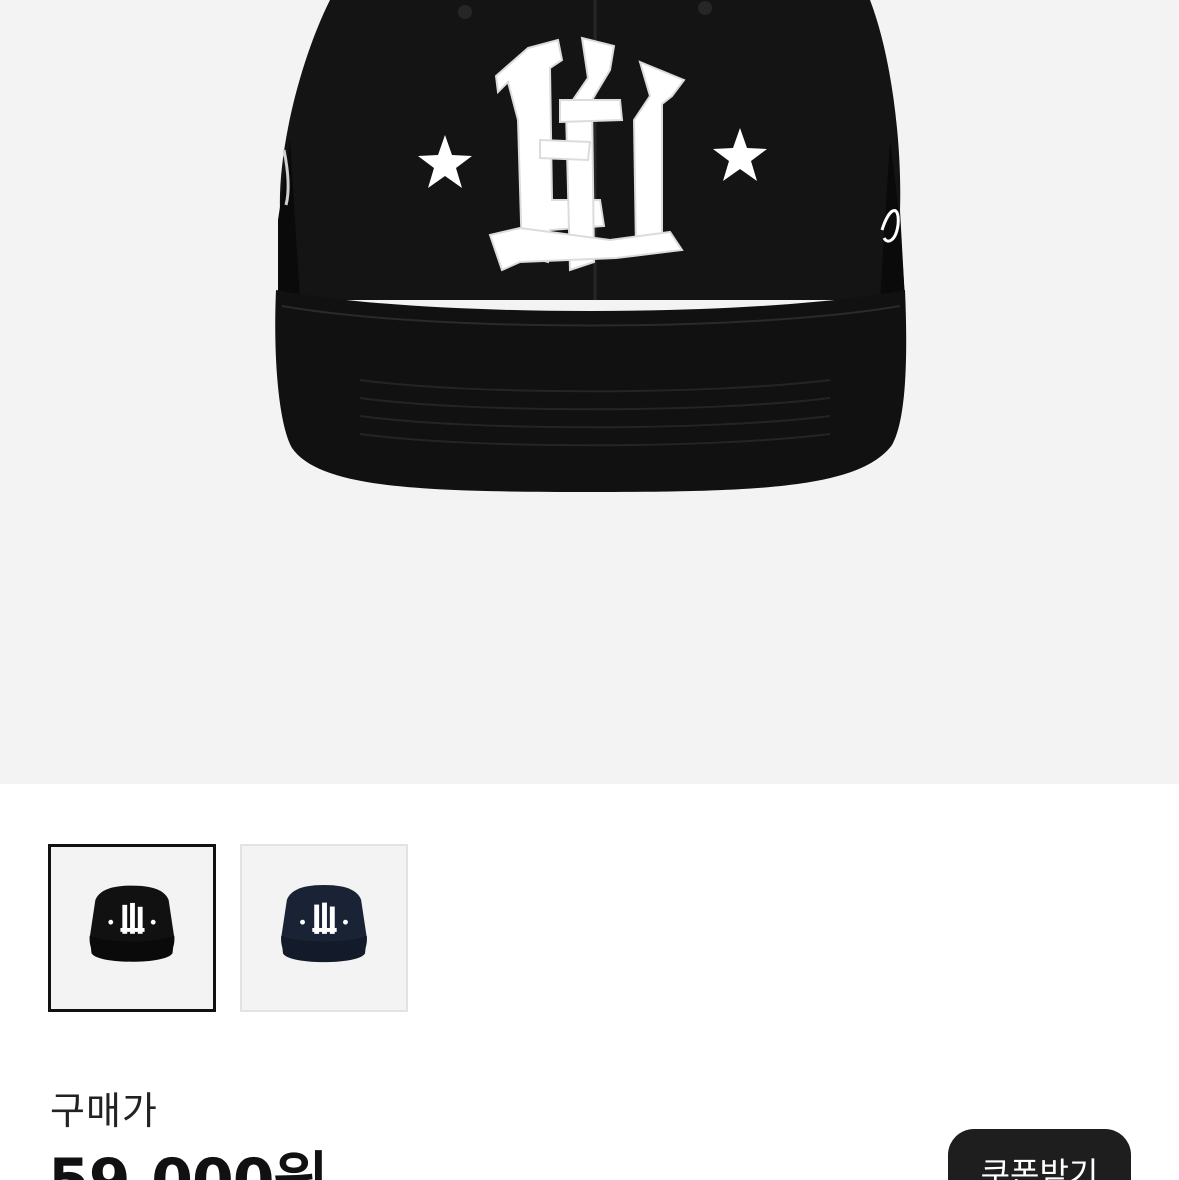 The height and width of the screenshot is (1180, 1179). Describe the element at coordinates (132, 923) in the screenshot. I see `black-cap-icon` at that location.